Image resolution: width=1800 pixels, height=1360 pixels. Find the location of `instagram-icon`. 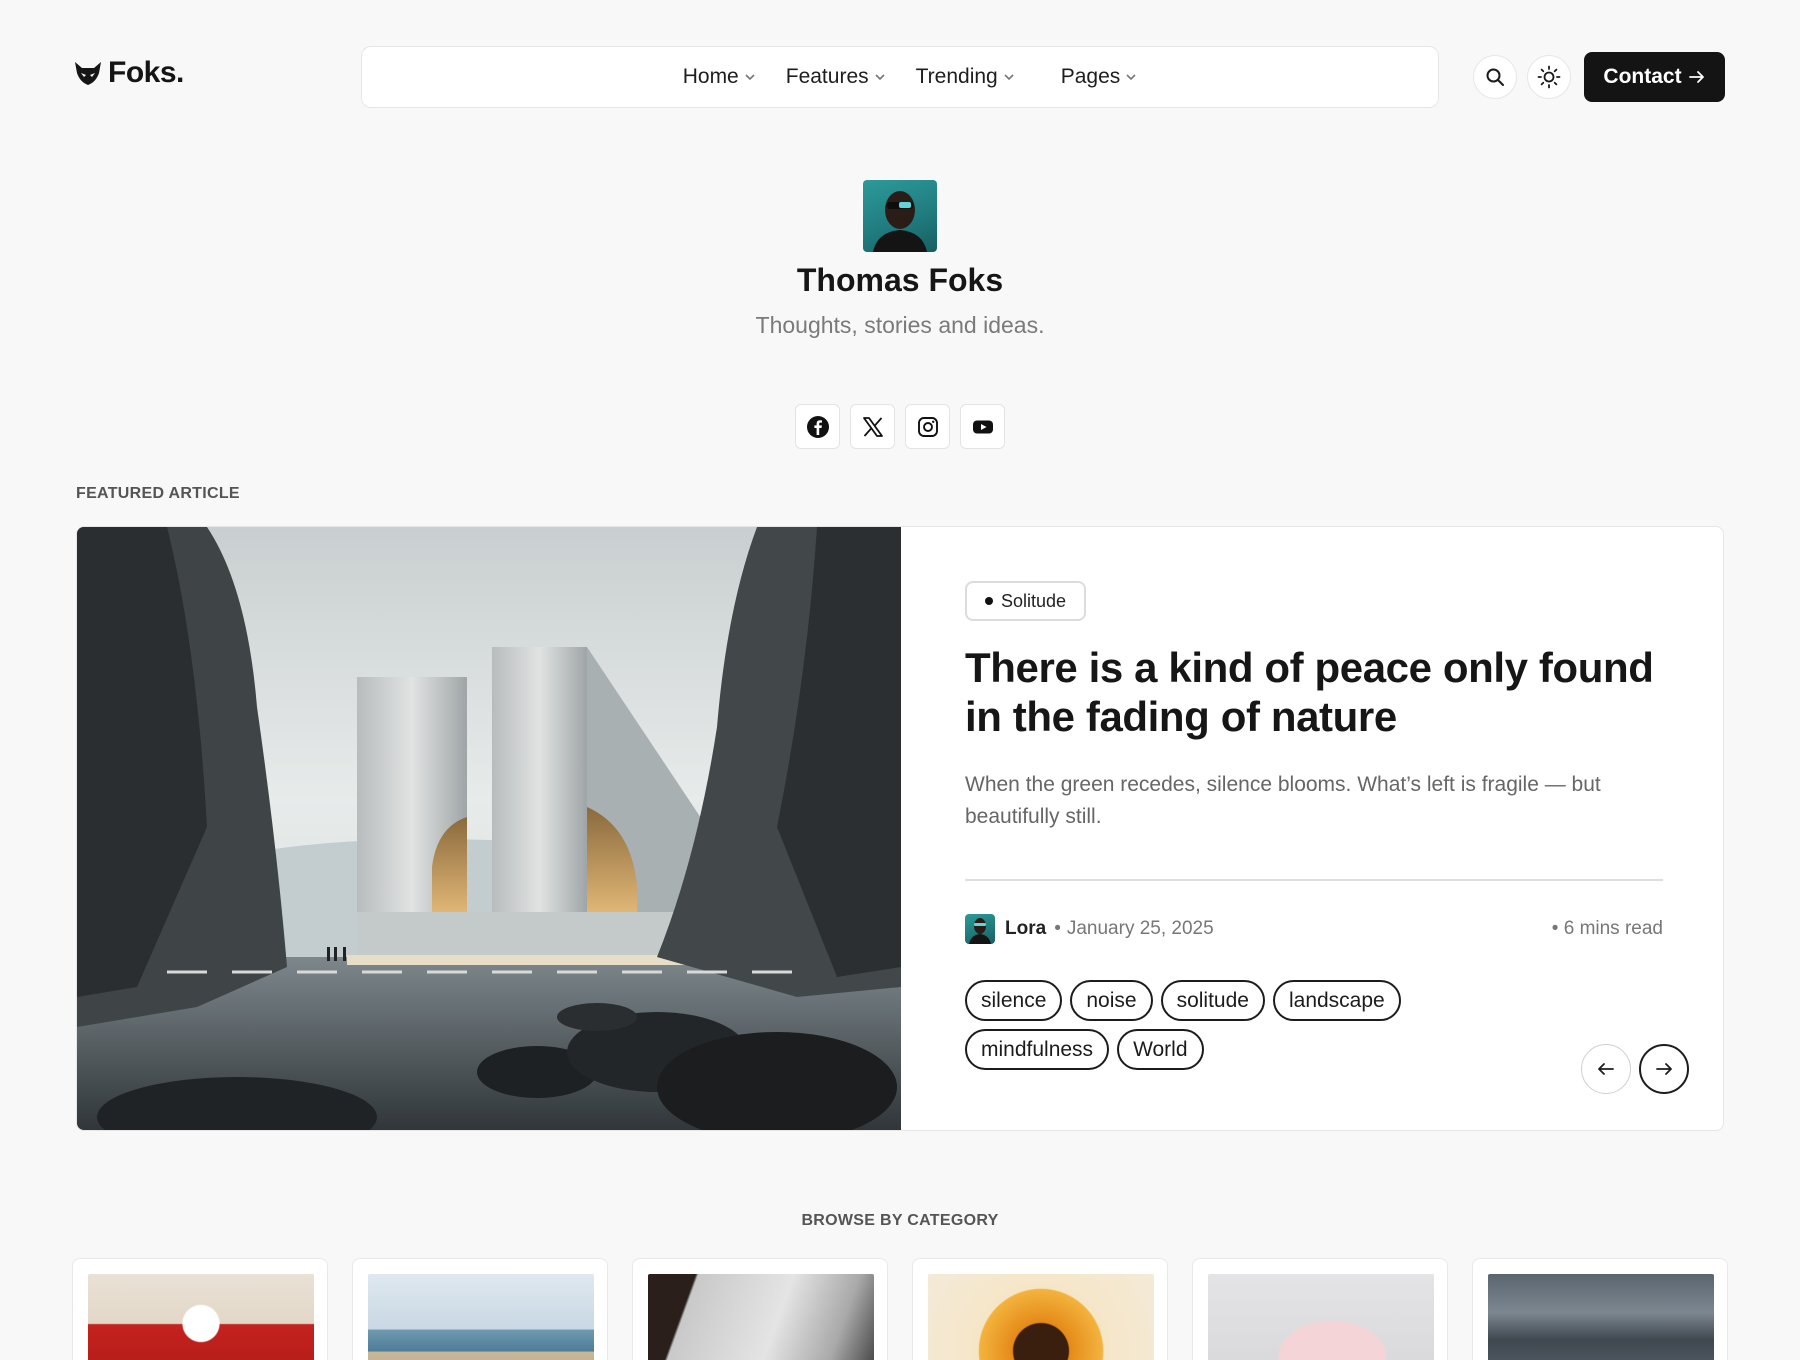

instagram-icon is located at coordinates (927, 426).